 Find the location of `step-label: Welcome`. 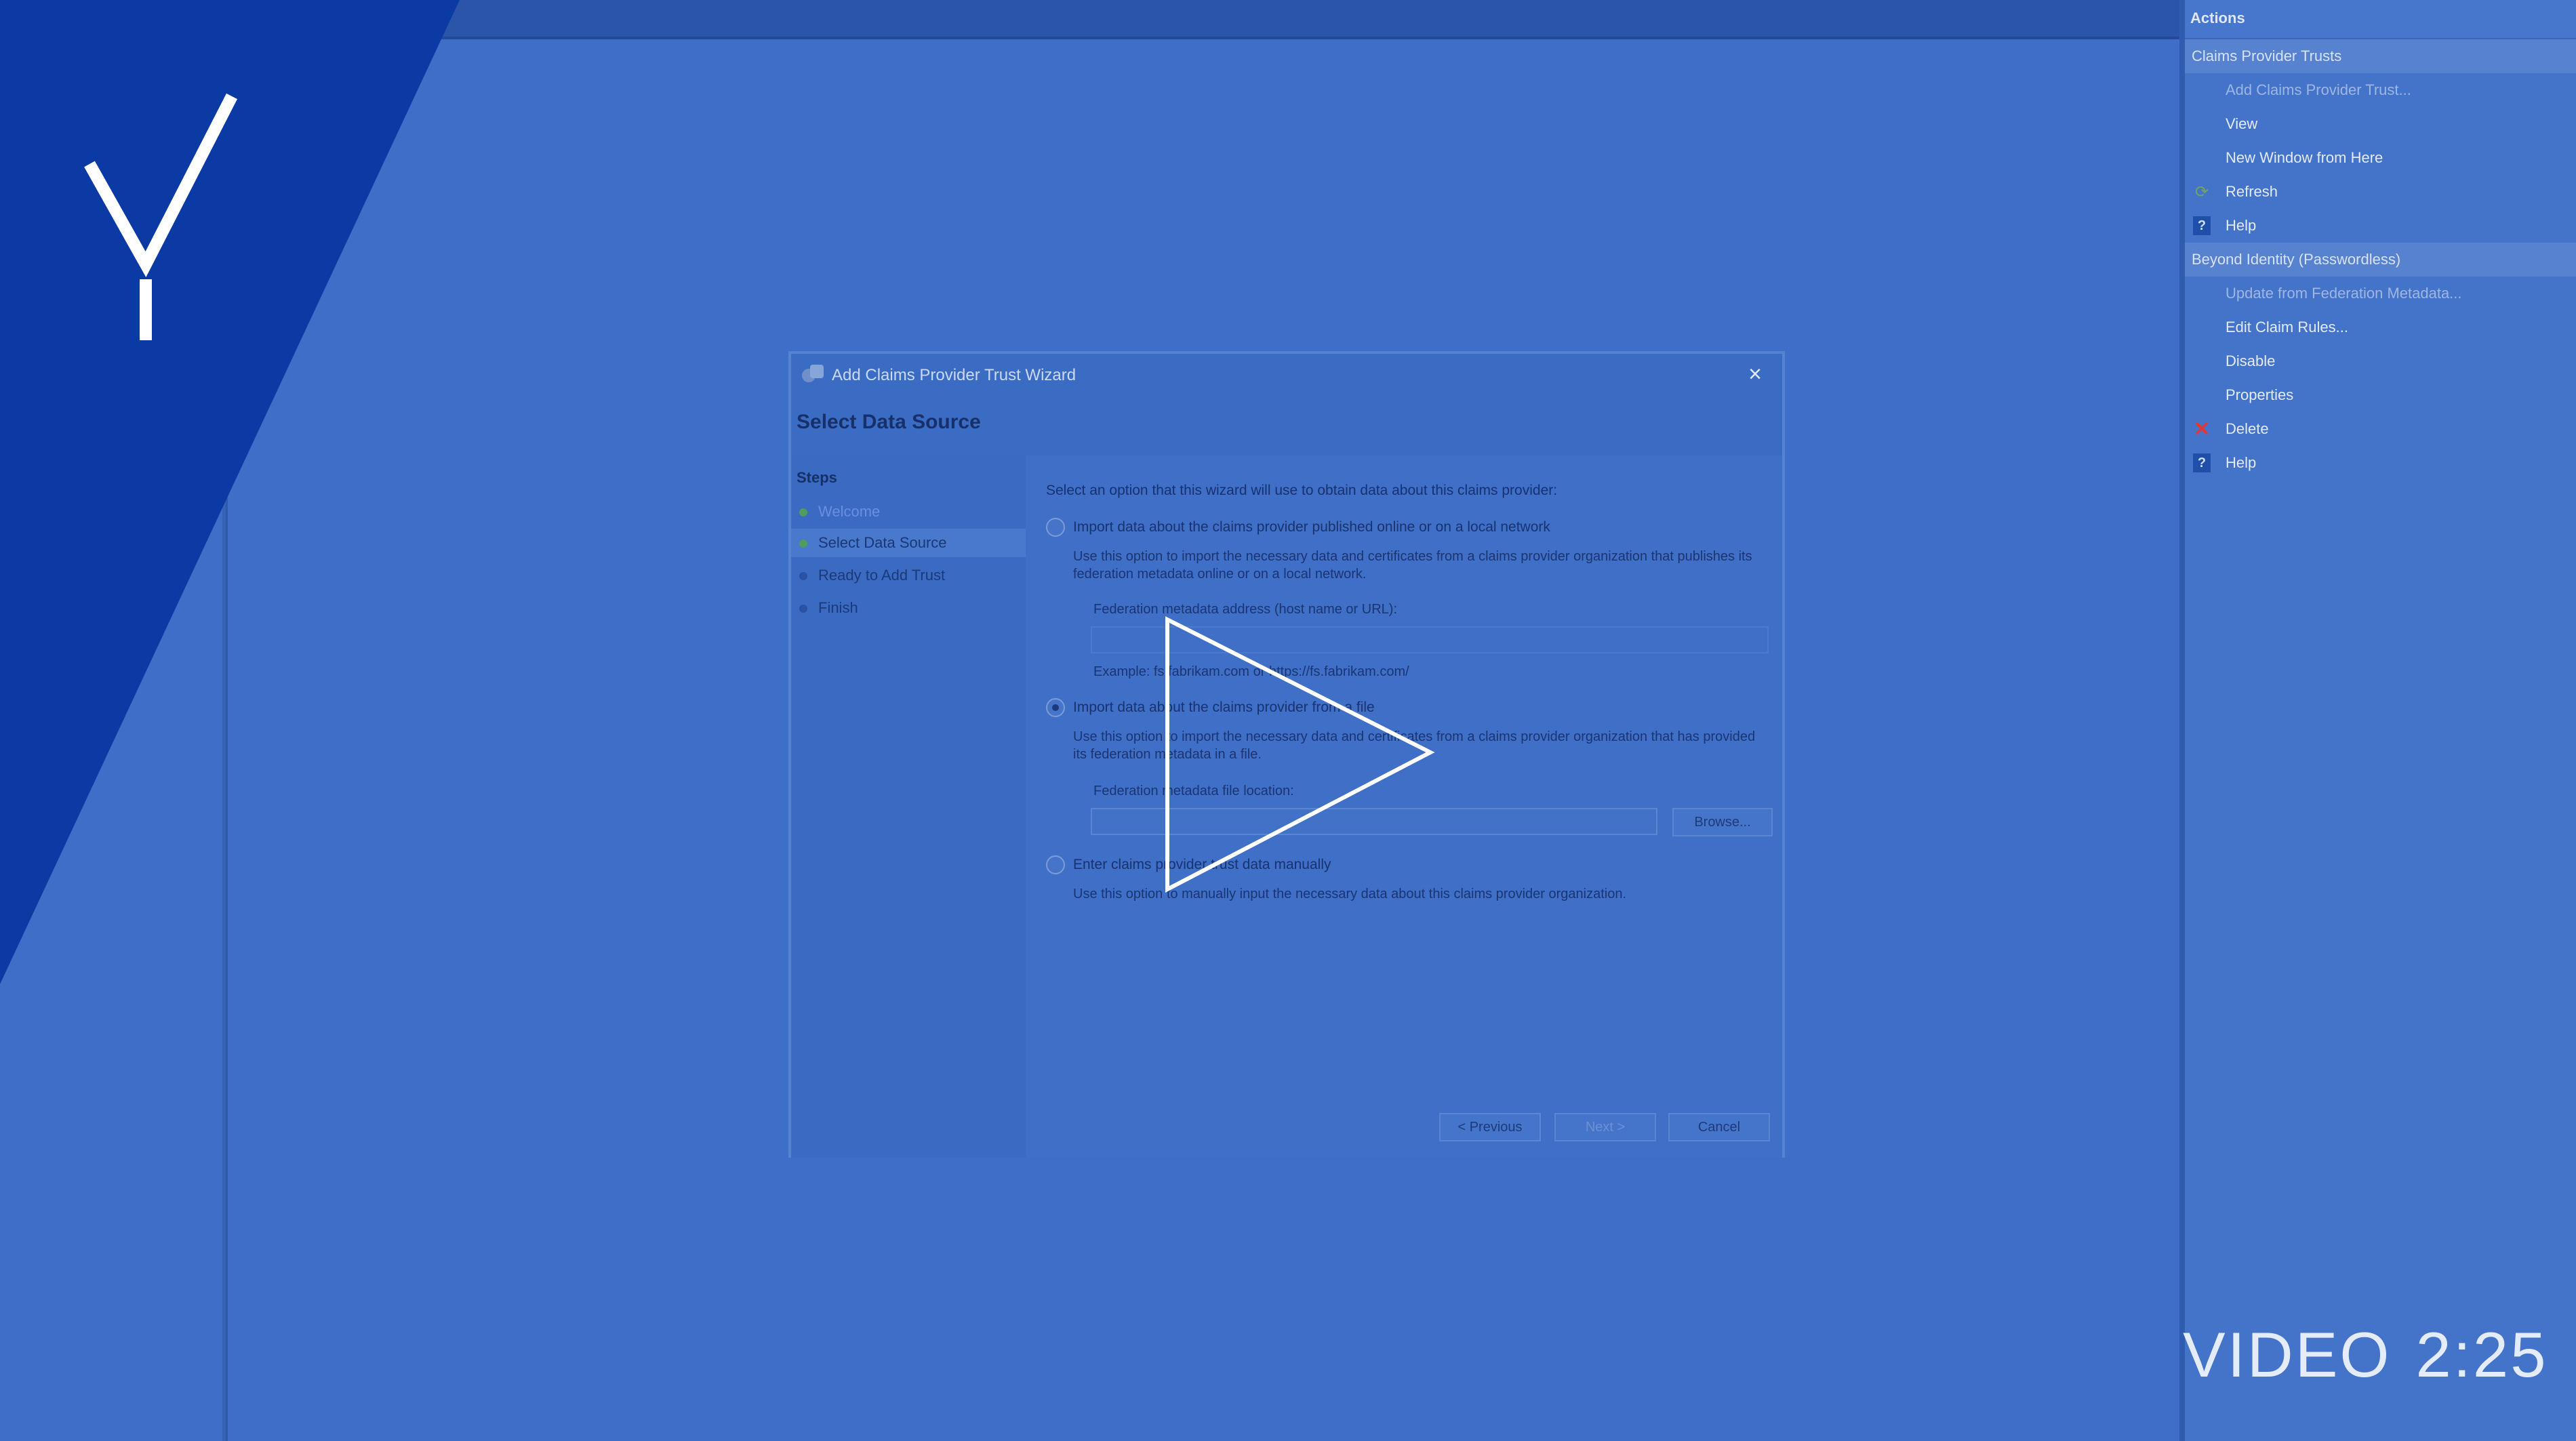

step-label: Welcome is located at coordinates (849, 511).